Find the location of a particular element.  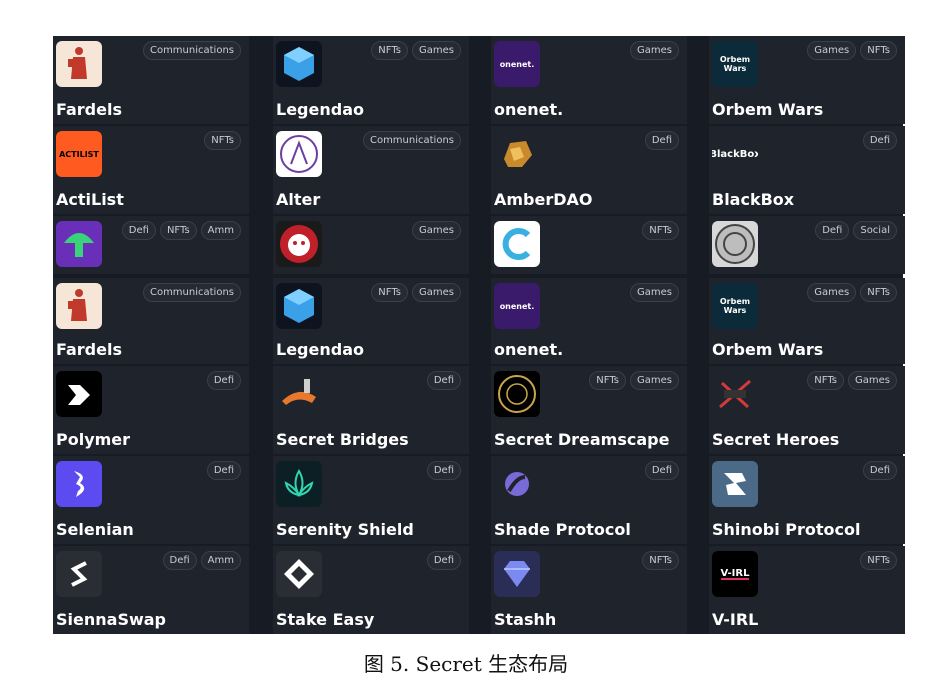

project-logo: onenet. is located at coordinates (517, 64).